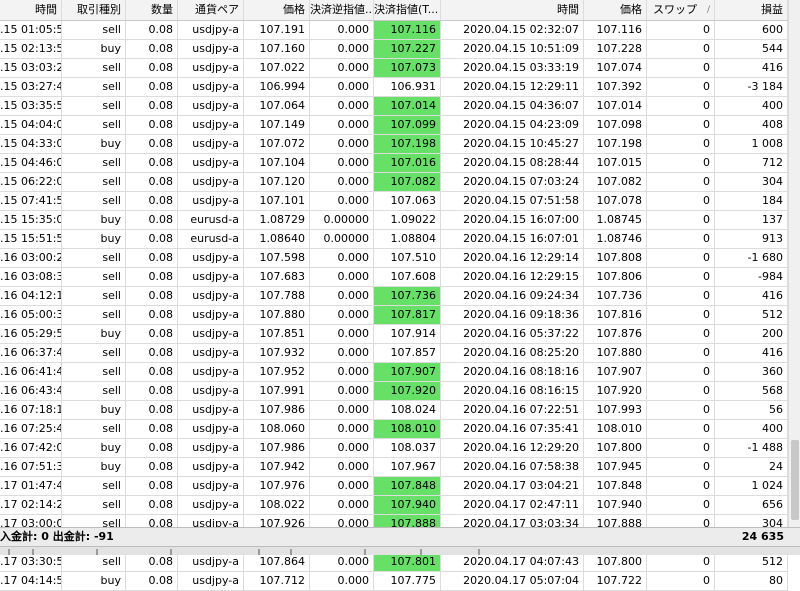  Describe the element at coordinates (400, 550) in the screenshot. I see `terminal-tabs-bar` at that location.